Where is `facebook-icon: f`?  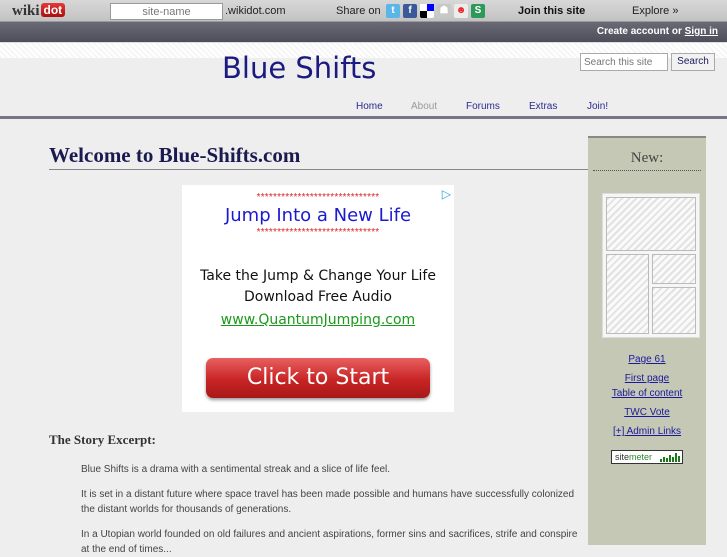 facebook-icon: f is located at coordinates (410, 11).